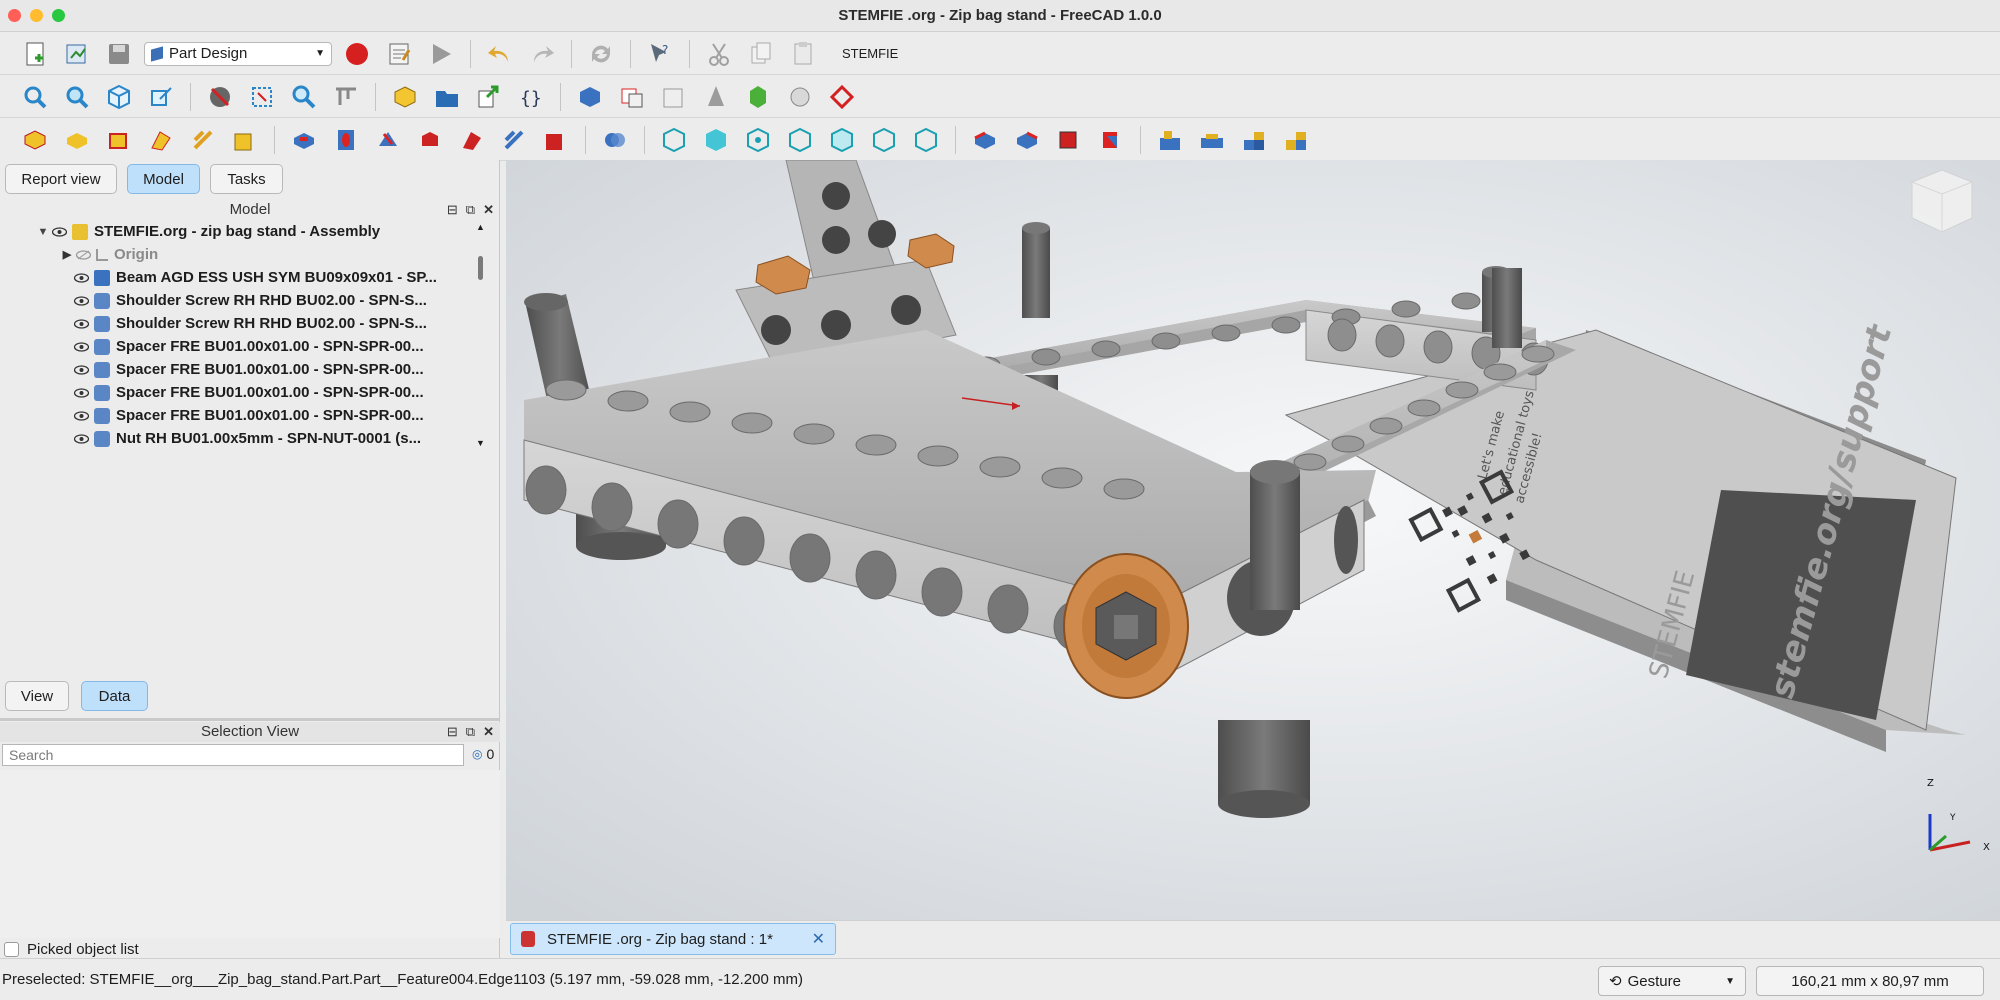 The height and width of the screenshot is (1000, 2000). I want to click on zoom-tool-icon, so click(304, 97).